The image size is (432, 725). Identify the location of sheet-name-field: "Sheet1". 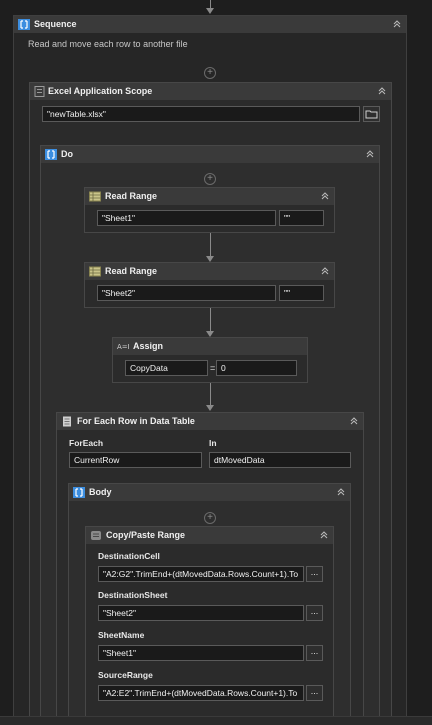
(201, 653).